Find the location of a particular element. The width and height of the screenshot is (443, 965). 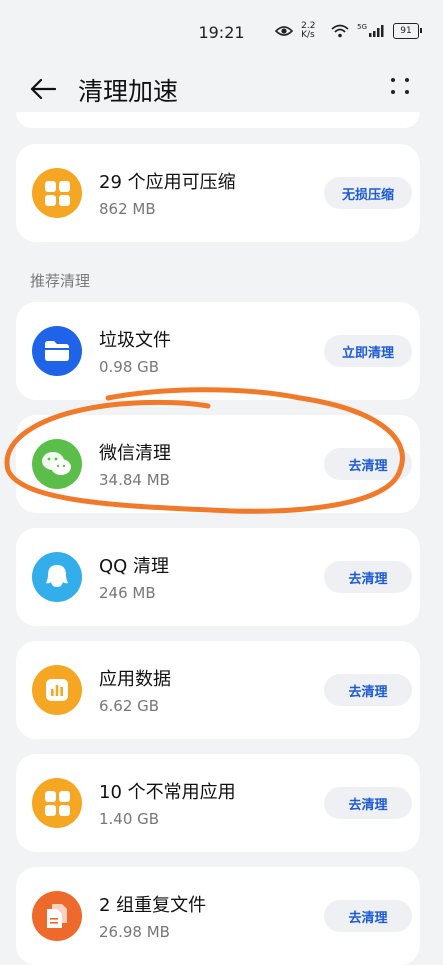

battery-level: 91 is located at coordinates (406, 31).